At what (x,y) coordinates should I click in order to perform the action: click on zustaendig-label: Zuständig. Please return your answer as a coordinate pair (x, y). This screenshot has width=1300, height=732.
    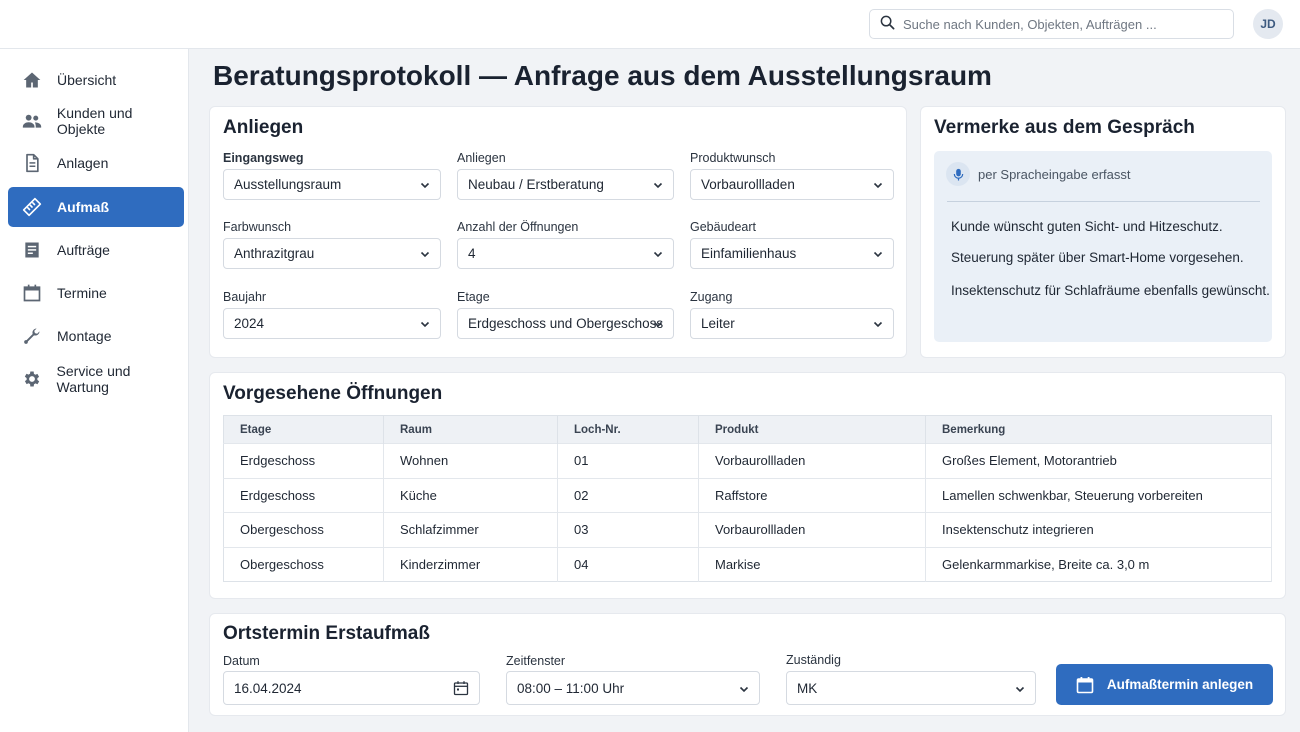
    Looking at the image, I should click on (813, 660).